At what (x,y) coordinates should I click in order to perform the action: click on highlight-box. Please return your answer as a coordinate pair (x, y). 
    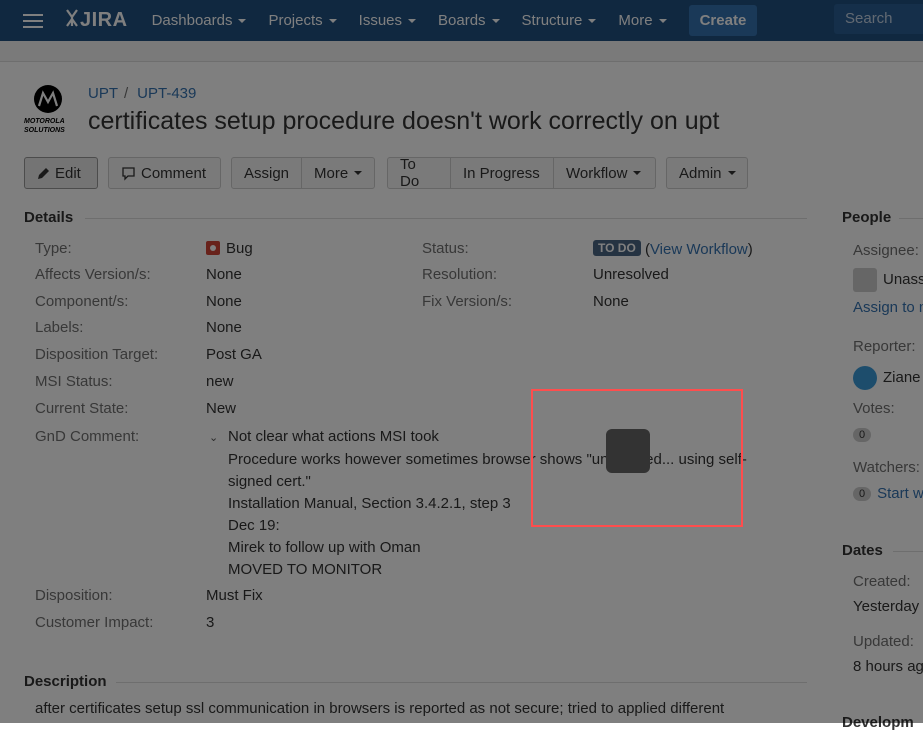
    Looking at the image, I should click on (637, 458).